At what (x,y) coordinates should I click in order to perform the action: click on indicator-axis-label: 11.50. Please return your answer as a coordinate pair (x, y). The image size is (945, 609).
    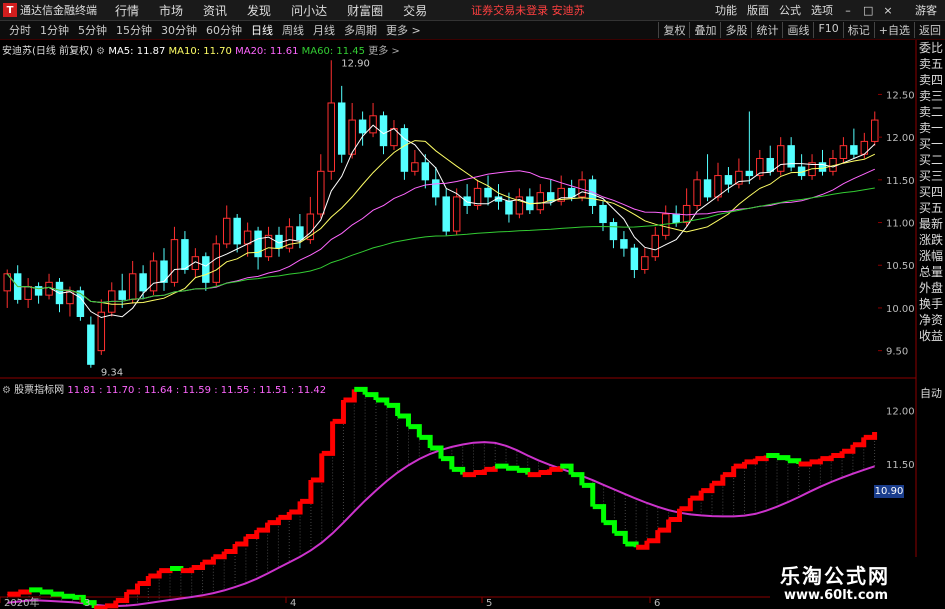
    Looking at the image, I should click on (900, 465).